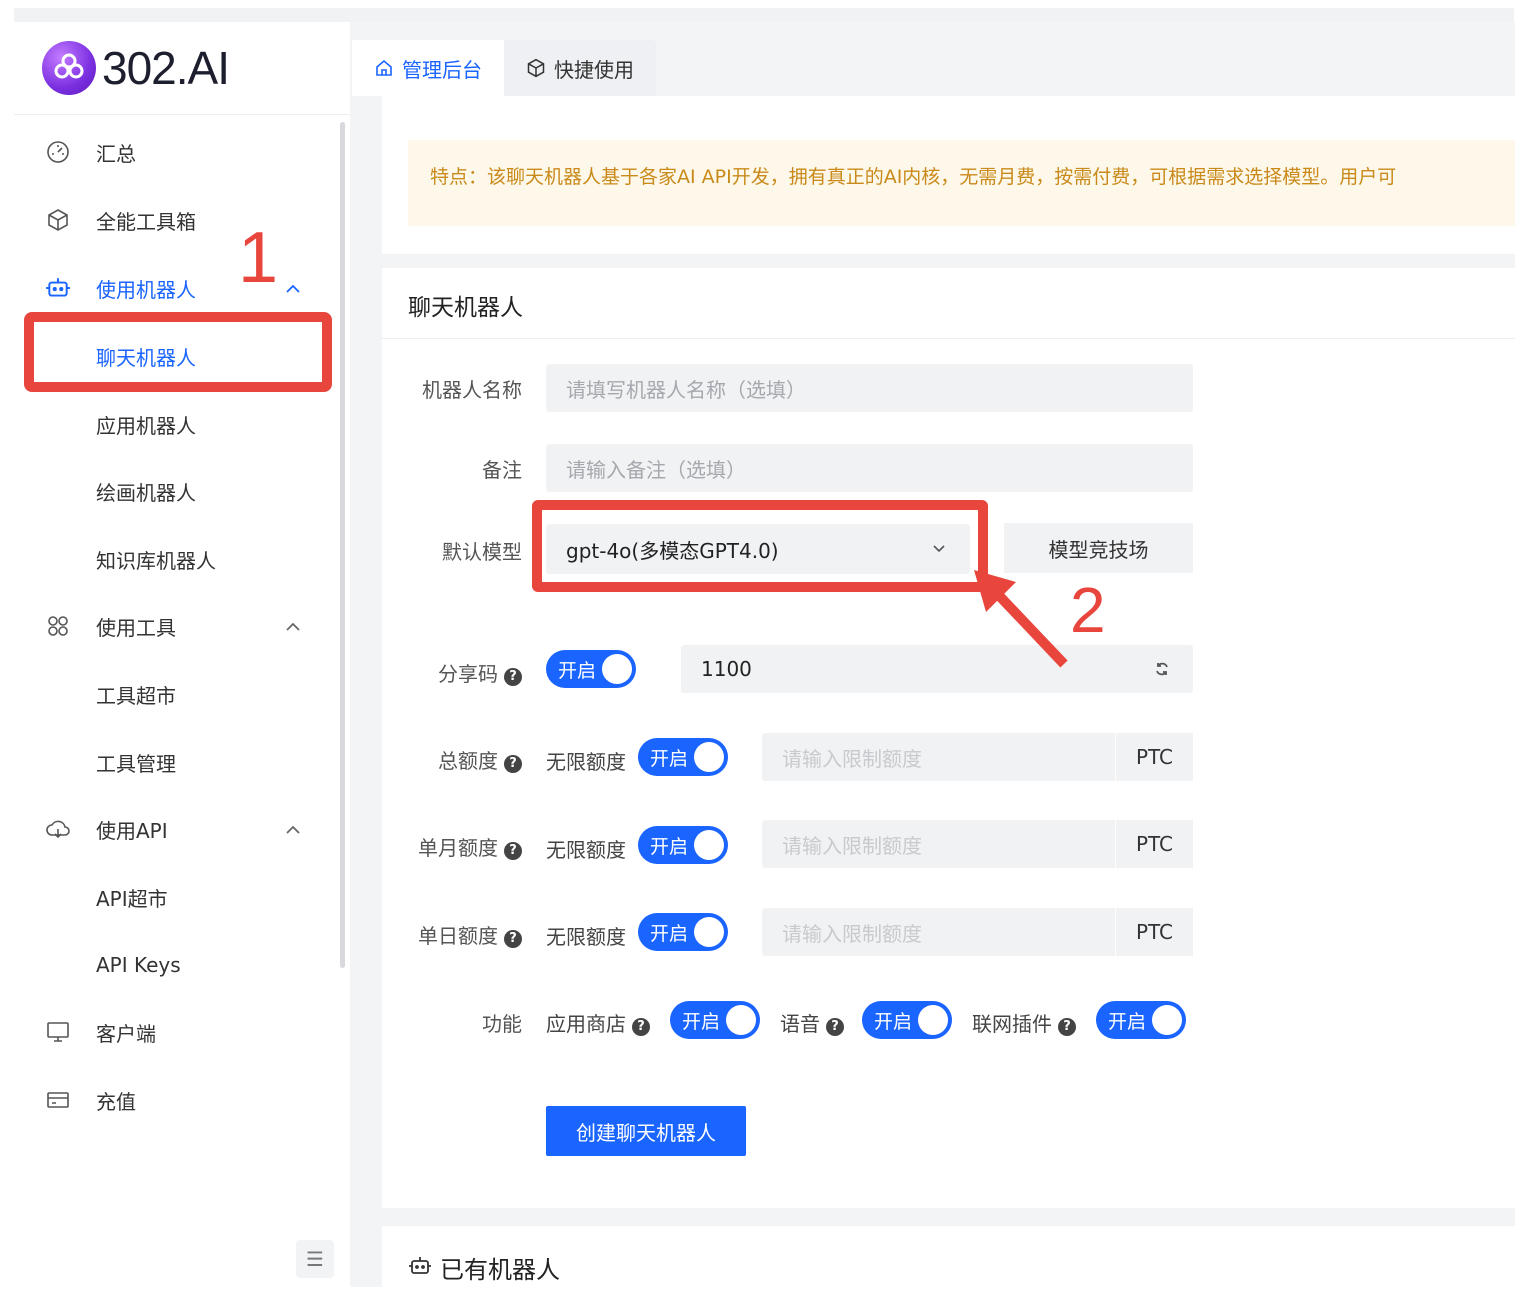 This screenshot has width=1530, height=1291. I want to click on feature-app-store: 应用商店?, so click(598, 1022).